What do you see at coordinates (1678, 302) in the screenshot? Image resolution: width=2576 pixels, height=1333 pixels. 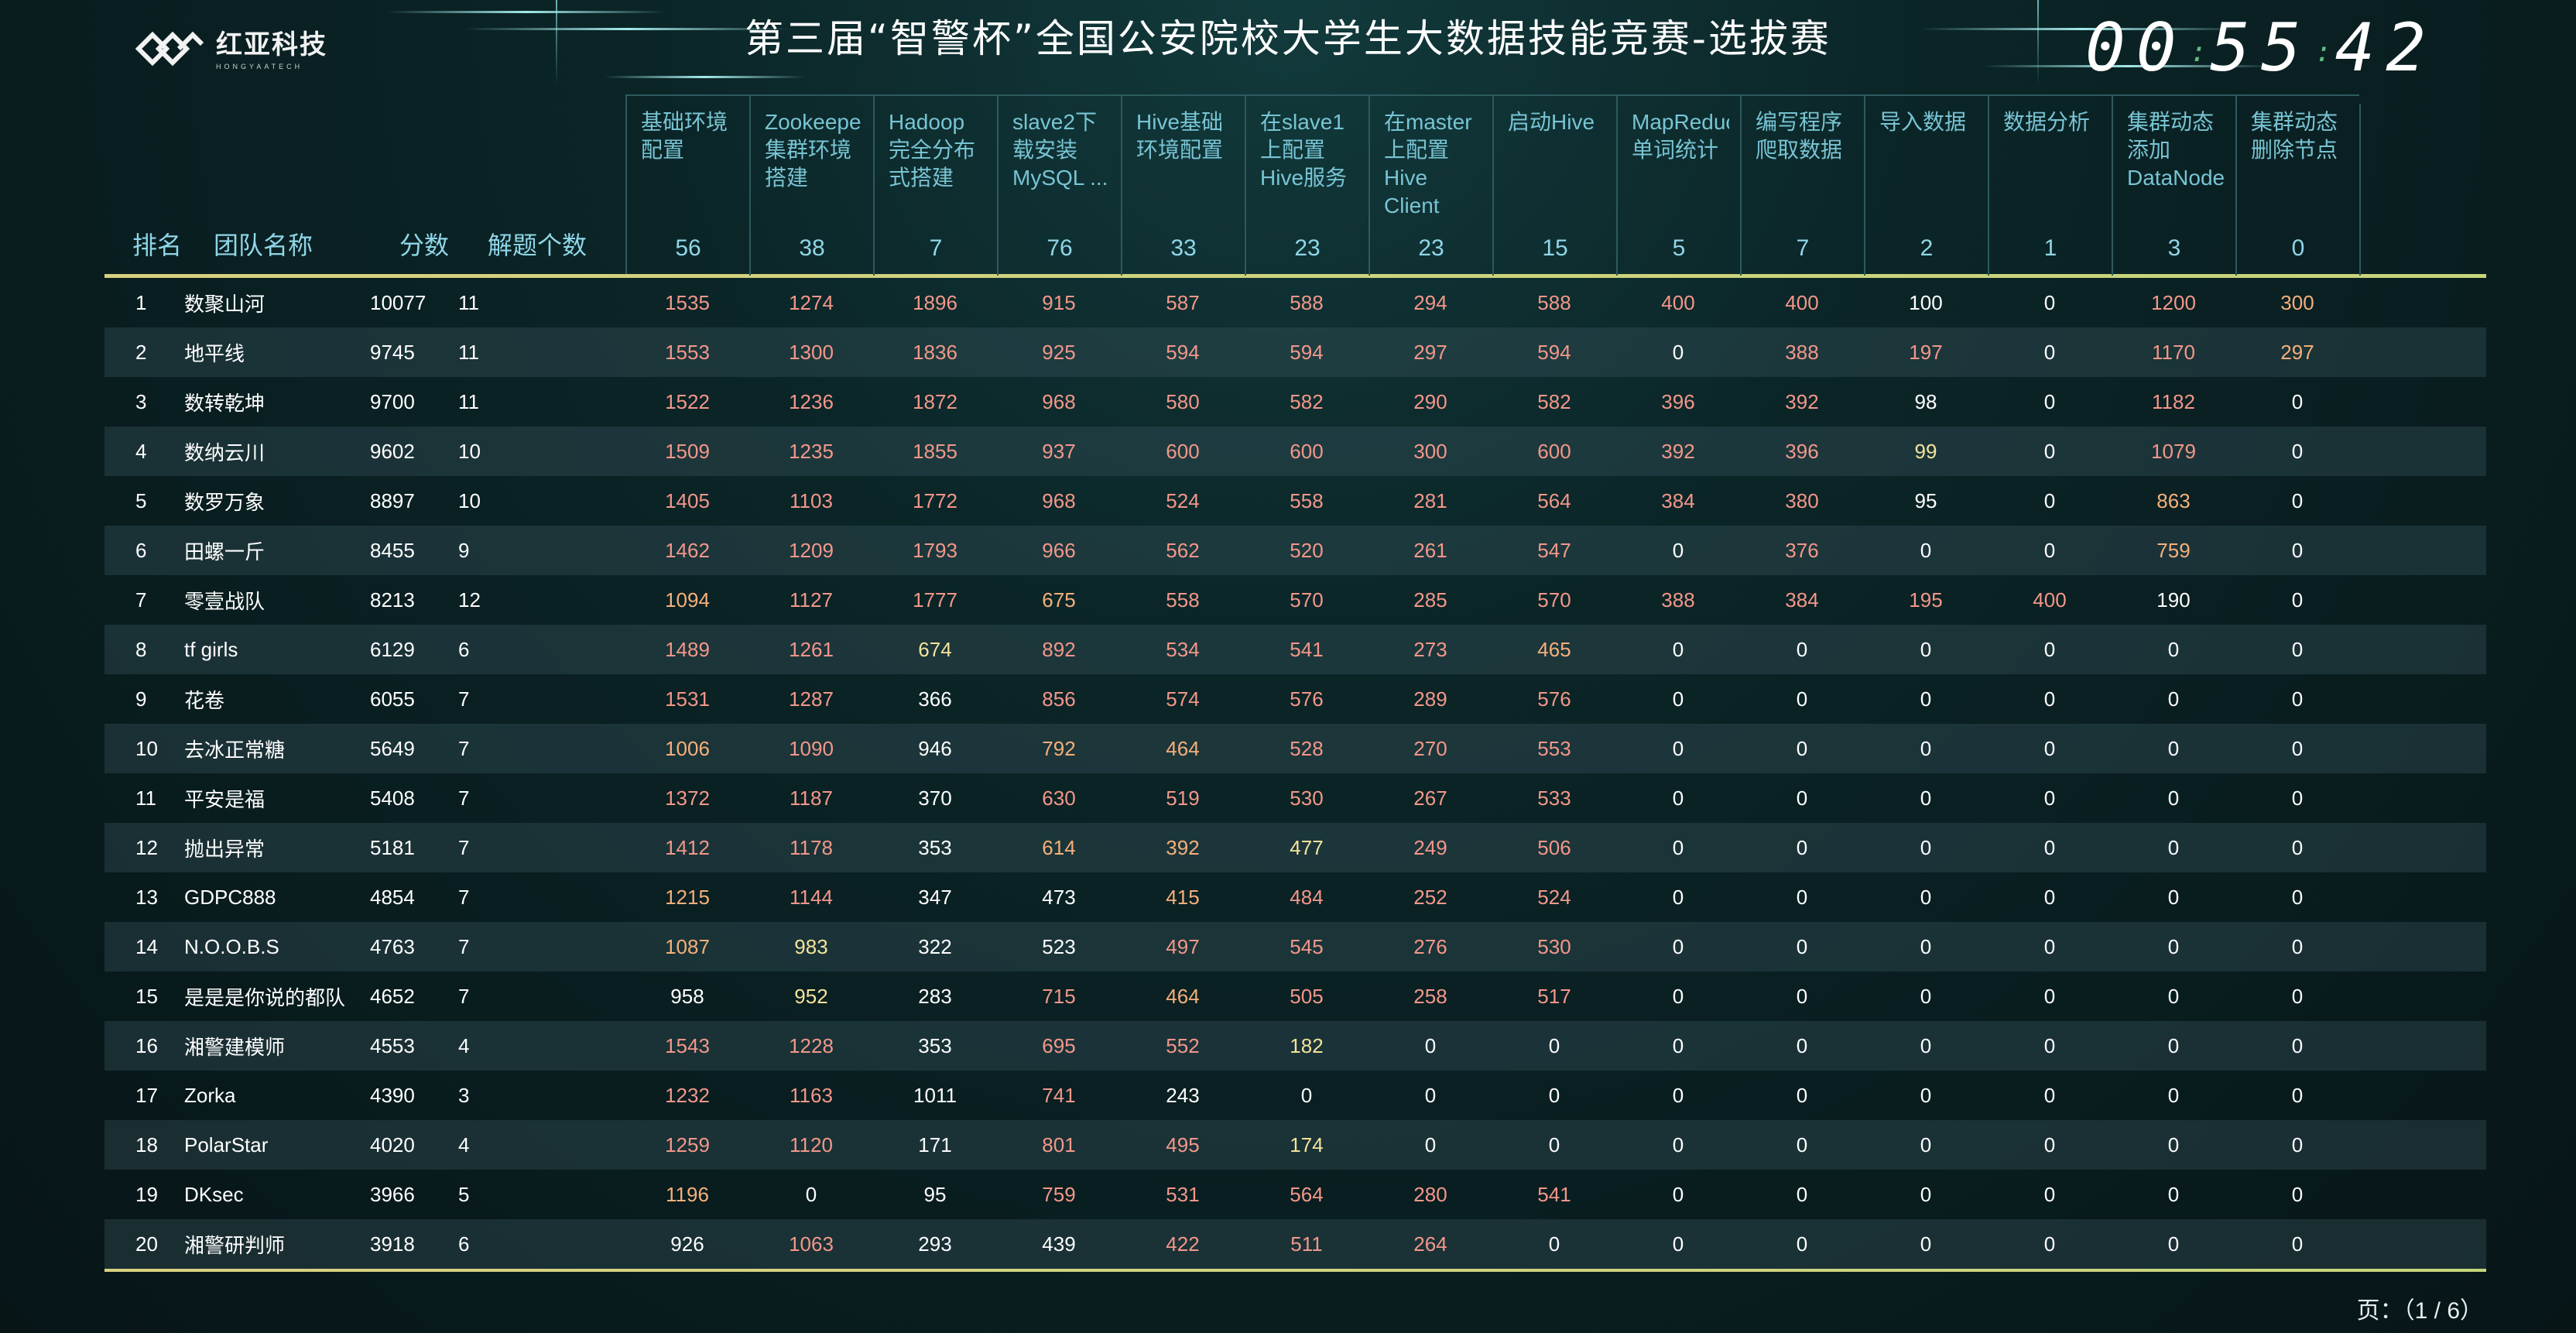 I see `problem-score-cell: 400` at bounding box center [1678, 302].